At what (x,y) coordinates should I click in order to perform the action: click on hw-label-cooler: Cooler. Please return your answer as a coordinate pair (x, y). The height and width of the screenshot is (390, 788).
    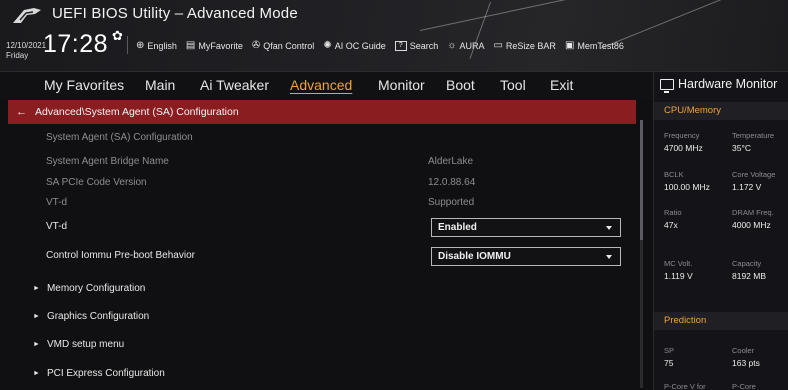
    Looking at the image, I should click on (743, 350).